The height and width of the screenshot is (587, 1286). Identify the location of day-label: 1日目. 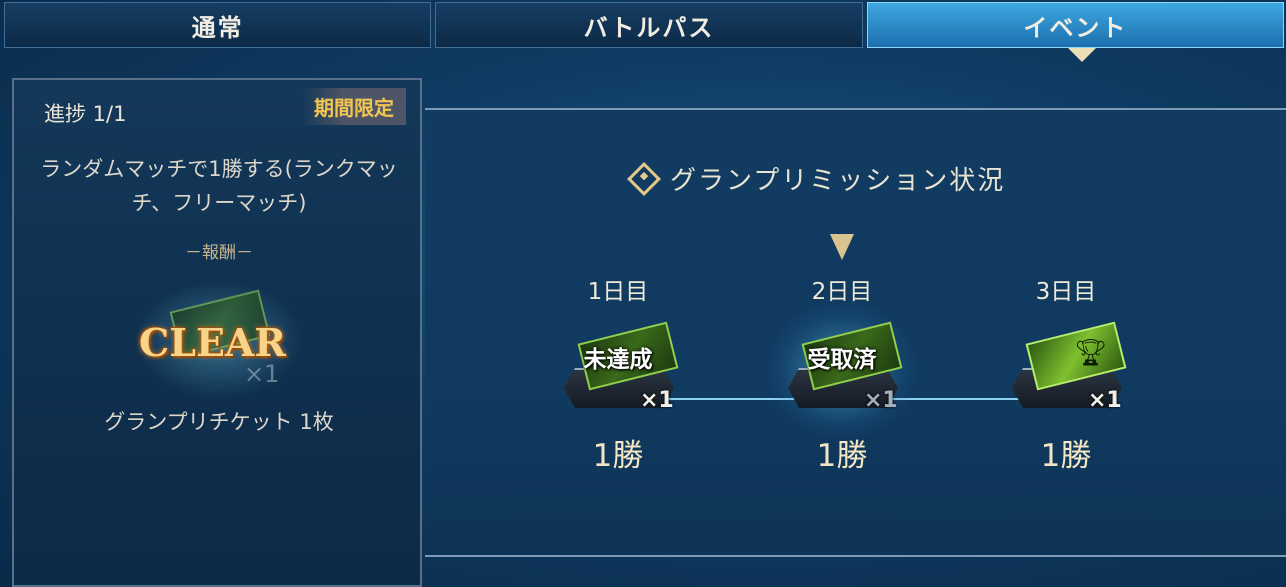
(618, 292).